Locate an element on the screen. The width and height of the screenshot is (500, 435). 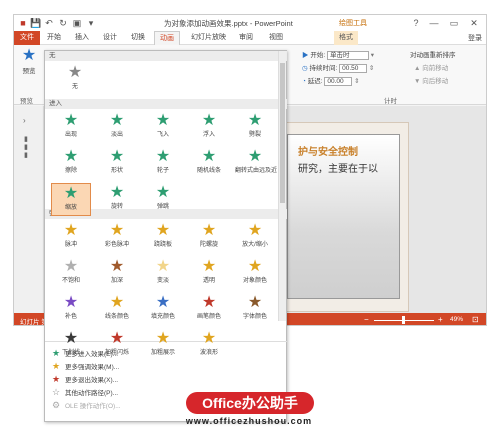
animation-item-emphasis: ★ 补色 is located at coordinates (71, 309).